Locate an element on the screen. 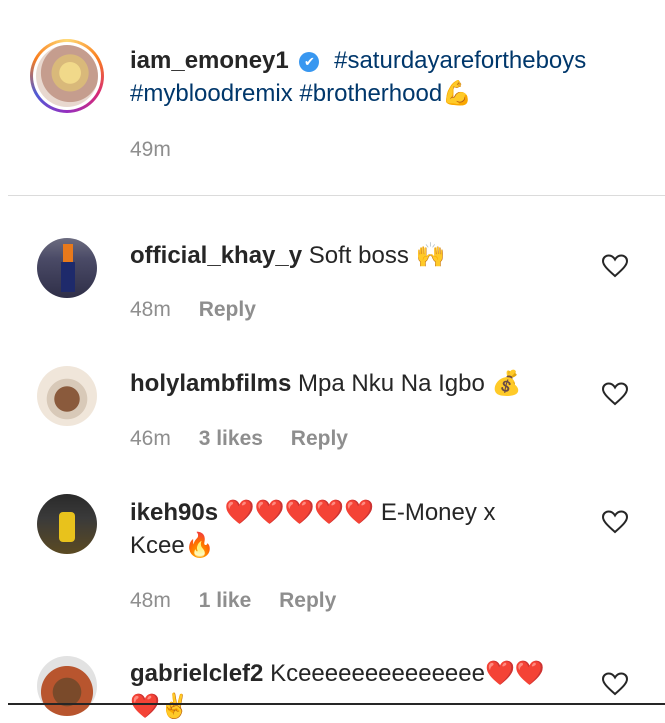 This screenshot has width=665, height=723. raising-hands-emoji: 🙌 is located at coordinates (430, 255).